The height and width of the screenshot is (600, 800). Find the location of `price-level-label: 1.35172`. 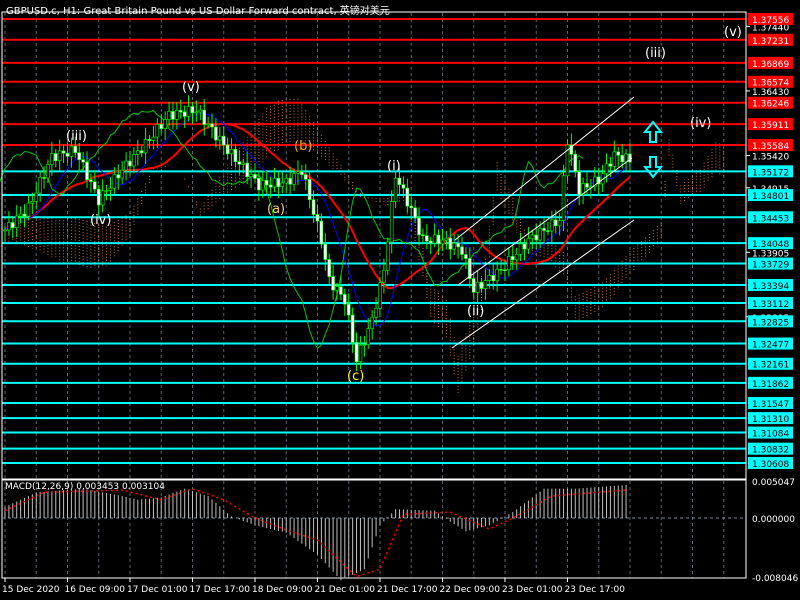

price-level-label: 1.35172 is located at coordinates (770, 173).